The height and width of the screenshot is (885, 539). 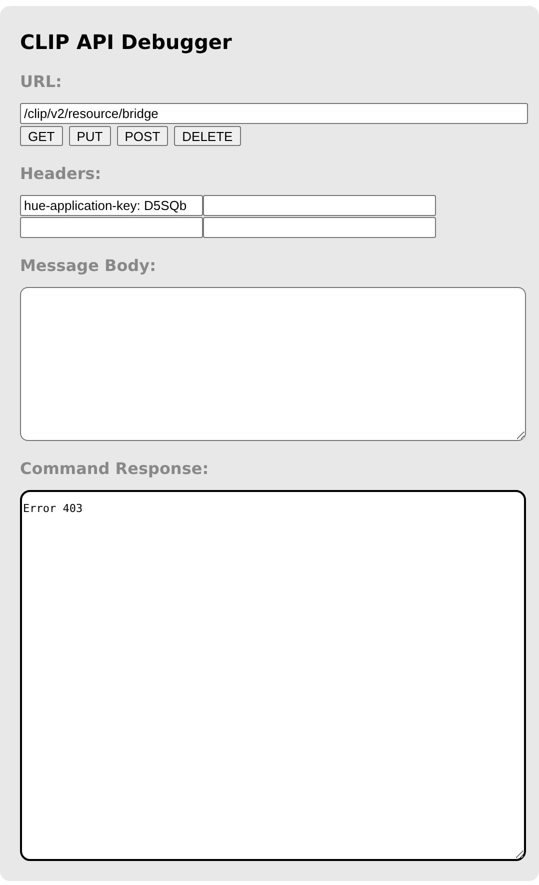 What do you see at coordinates (88, 265) in the screenshot?
I see `section-label: Message Body:` at bounding box center [88, 265].